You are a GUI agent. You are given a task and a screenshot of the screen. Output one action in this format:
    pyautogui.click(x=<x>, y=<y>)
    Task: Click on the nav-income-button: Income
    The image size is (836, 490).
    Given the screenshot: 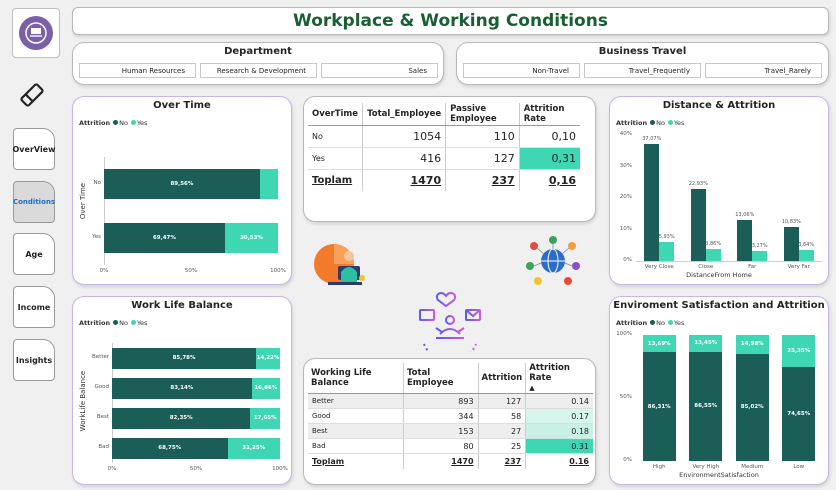 What is the action you would take?
    pyautogui.click(x=34, y=307)
    